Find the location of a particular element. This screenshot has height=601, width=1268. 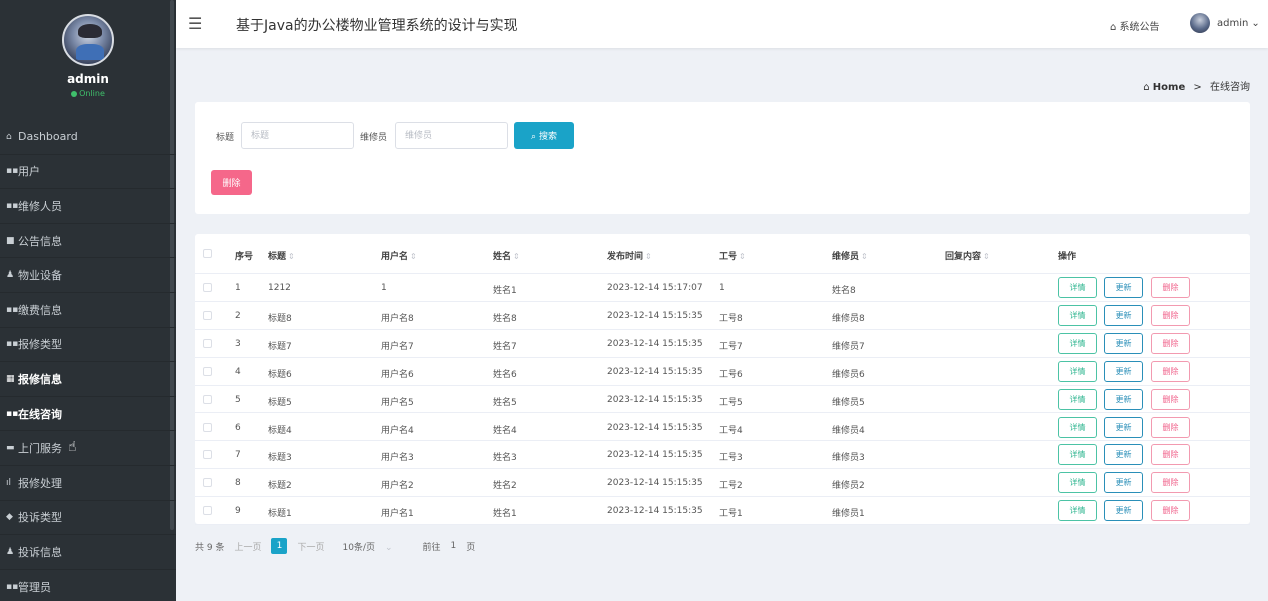

sidebar-item-dashboard: ⌂ Dashboard is located at coordinates (88, 137).